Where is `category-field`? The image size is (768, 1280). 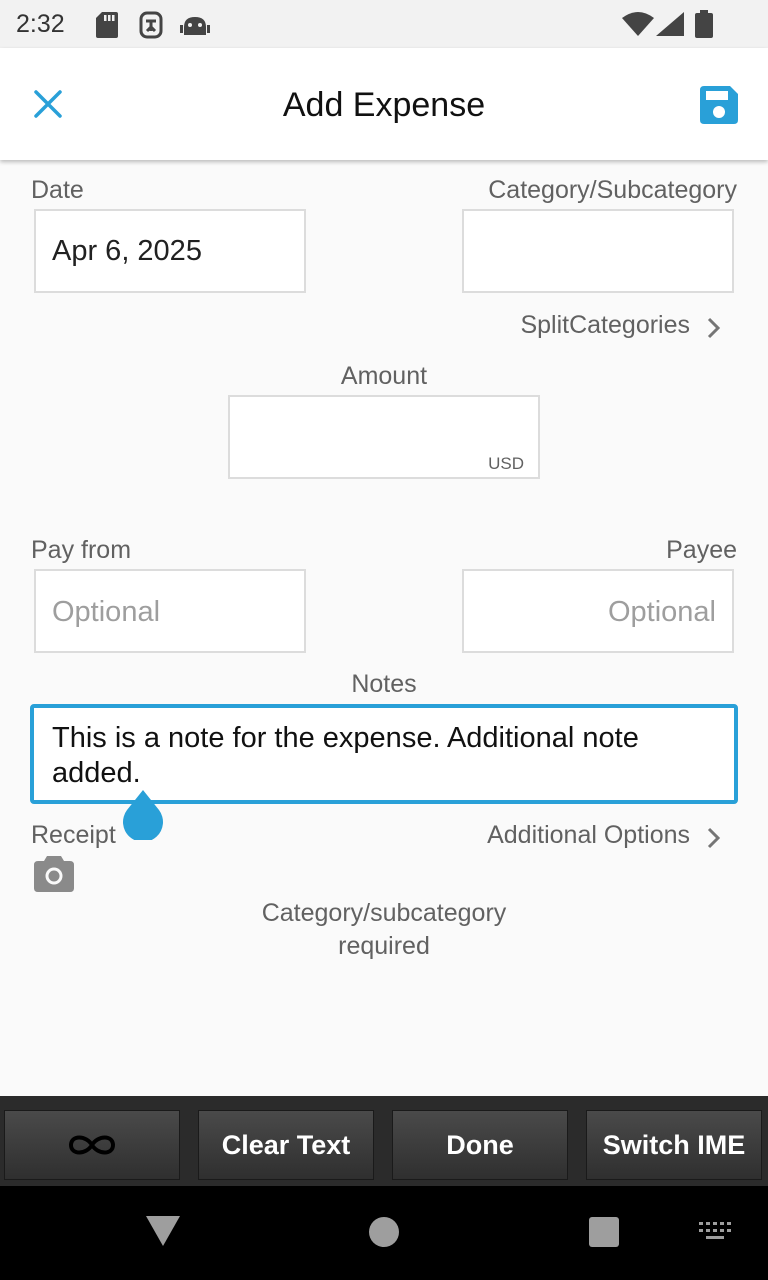 category-field is located at coordinates (598, 251).